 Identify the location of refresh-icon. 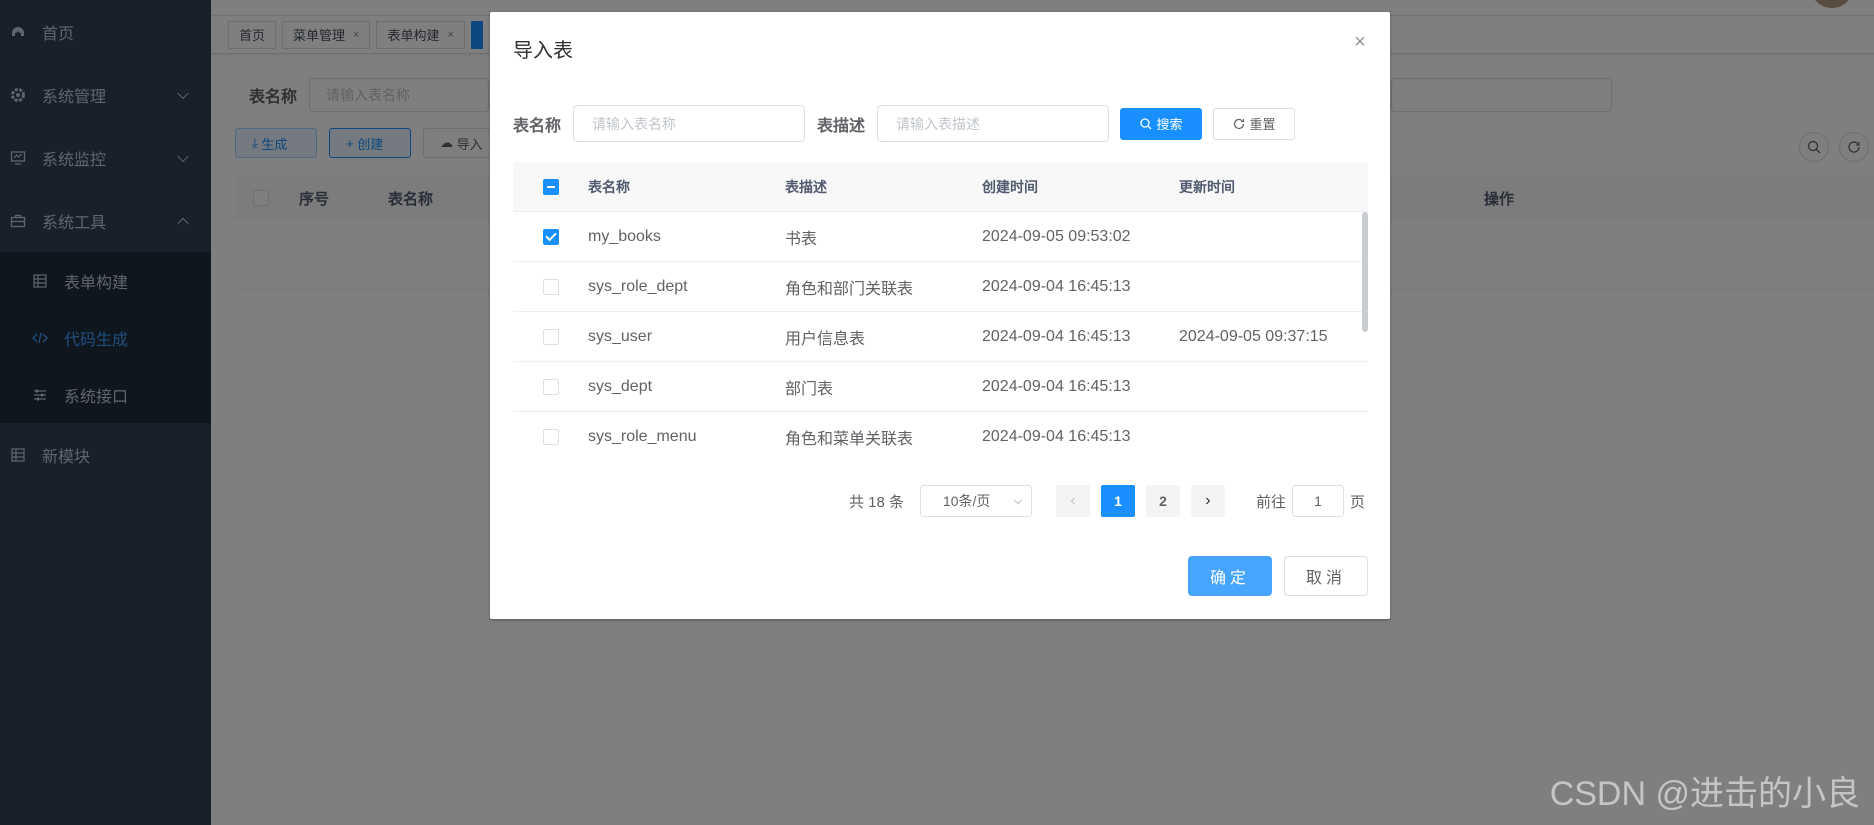
(1239, 124).